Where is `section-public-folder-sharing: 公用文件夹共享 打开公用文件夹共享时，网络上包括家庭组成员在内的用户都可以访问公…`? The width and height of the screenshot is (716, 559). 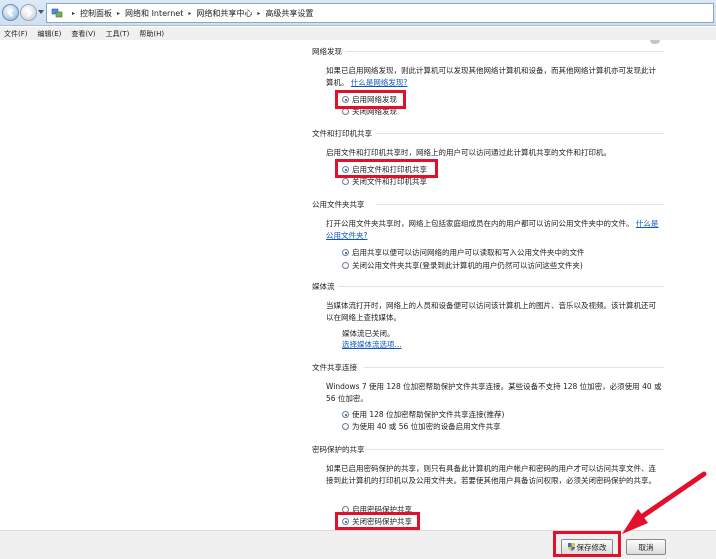
section-public-folder-sharing: 公用文件夹共享 打开公用文件夹共享时，网络上包括家庭组成员在内的用户都可以访问公… is located at coordinates (488, 238).